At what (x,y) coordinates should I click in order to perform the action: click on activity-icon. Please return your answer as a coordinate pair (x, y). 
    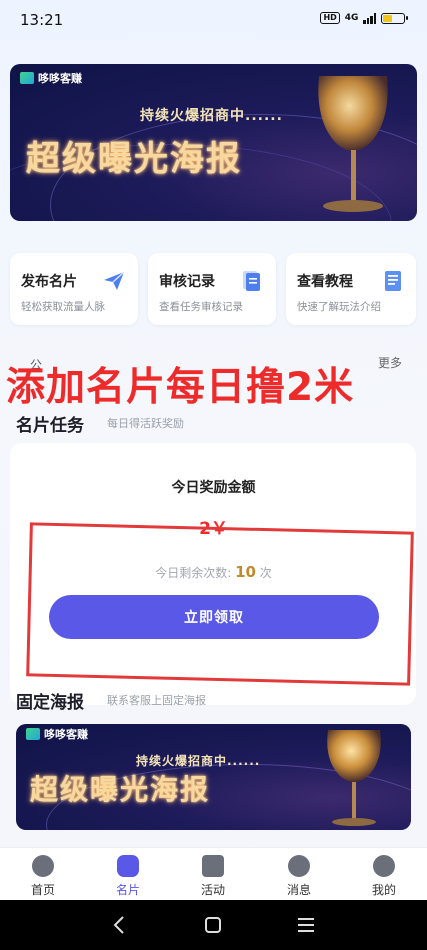
    Looking at the image, I should click on (213, 866).